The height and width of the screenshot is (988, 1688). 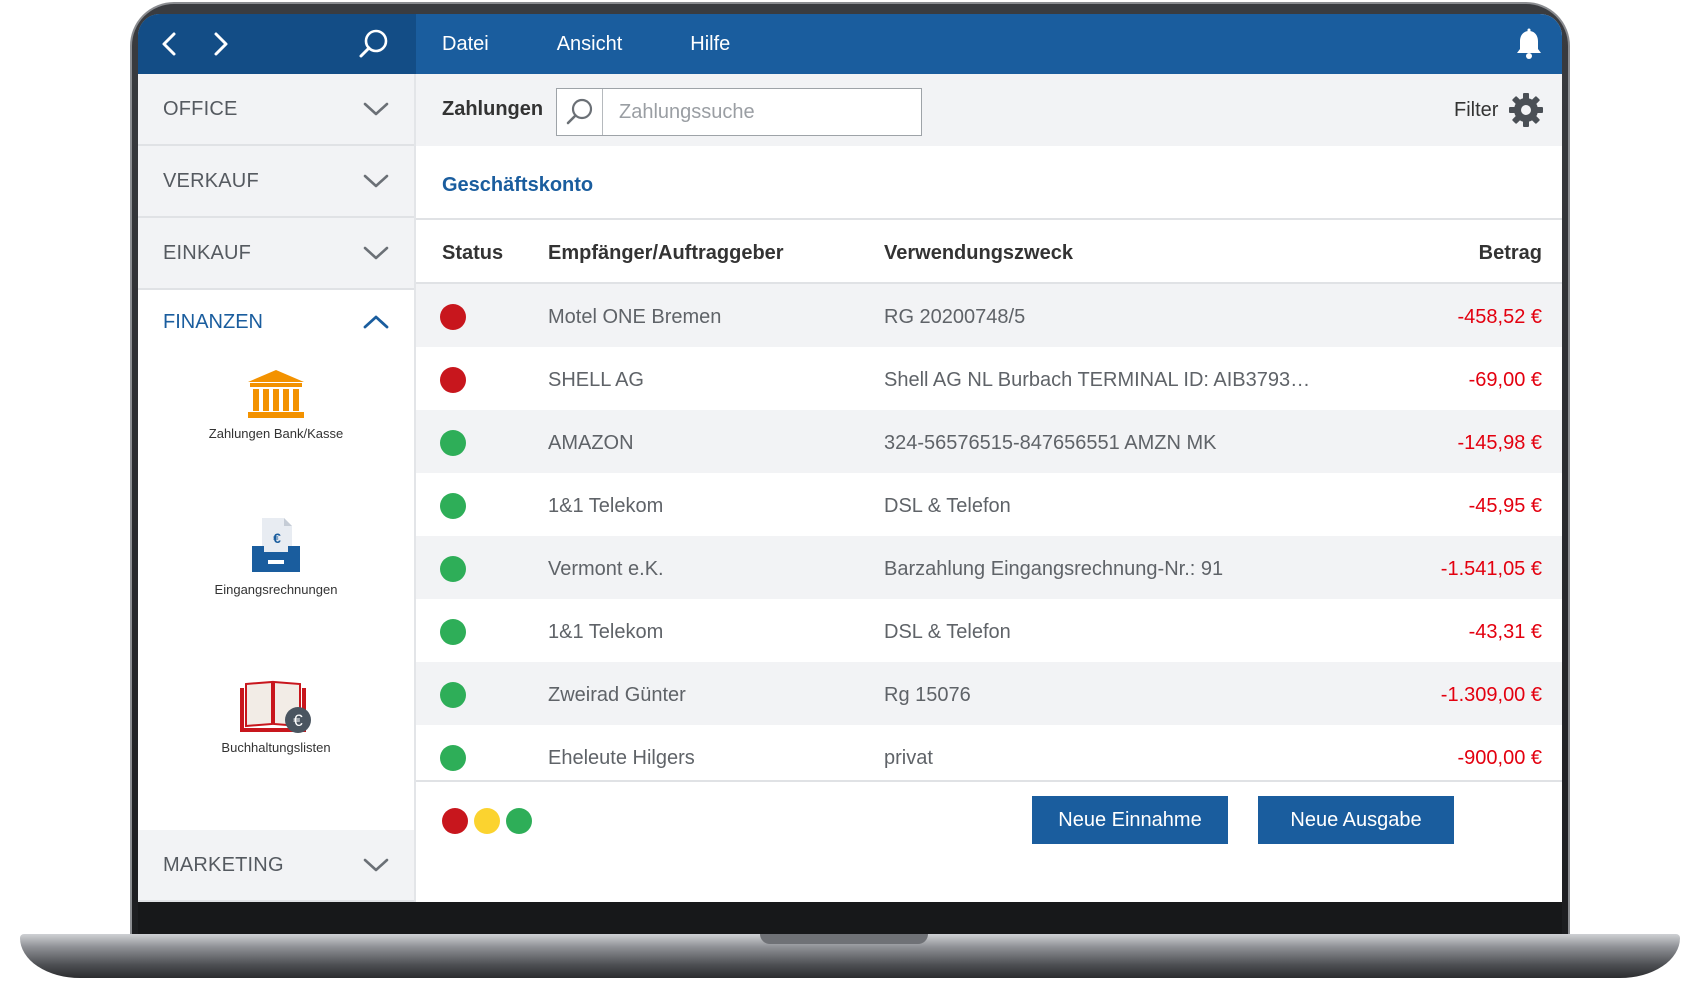 I want to click on table-row: Motel ONE Bremen RG 20200748/5 -458,52 €, so click(x=989, y=315).